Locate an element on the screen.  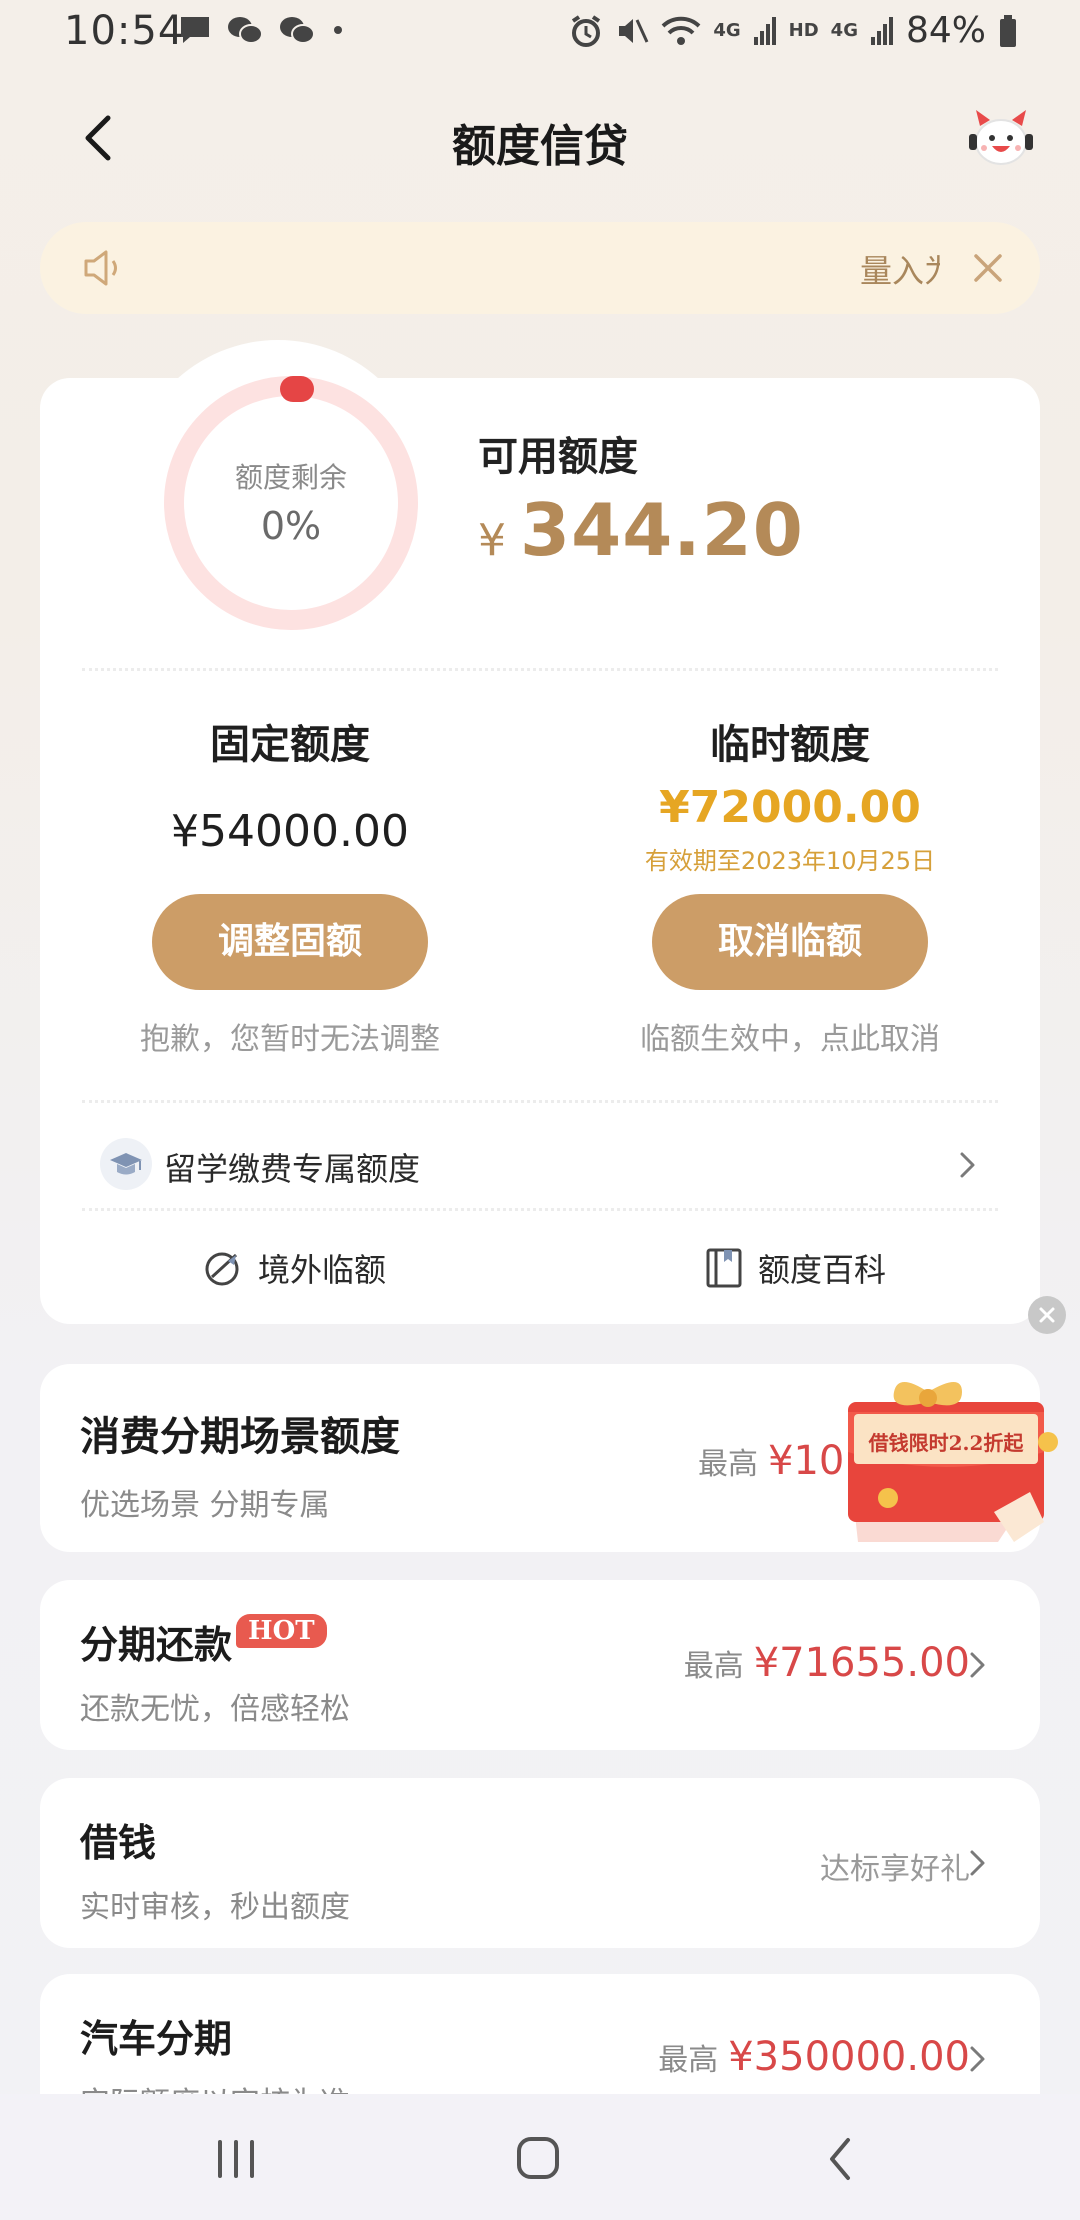
home-icon is located at coordinates (538, 2159).